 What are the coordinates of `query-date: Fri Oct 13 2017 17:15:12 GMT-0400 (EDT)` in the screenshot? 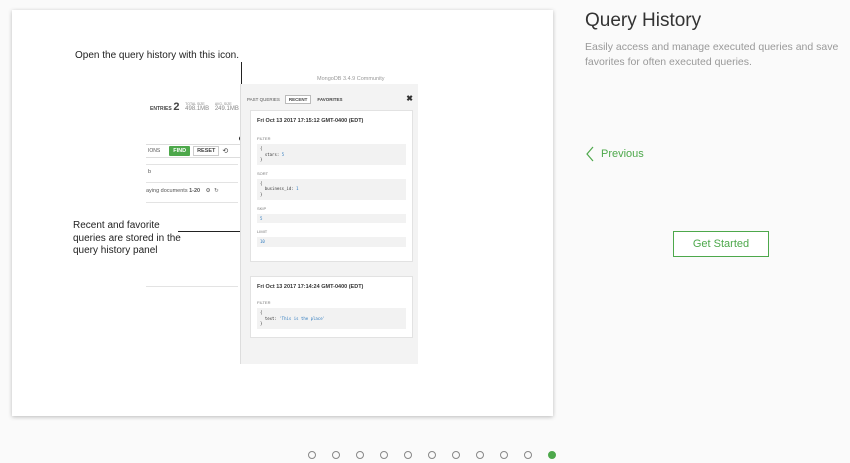 It's located at (310, 121).